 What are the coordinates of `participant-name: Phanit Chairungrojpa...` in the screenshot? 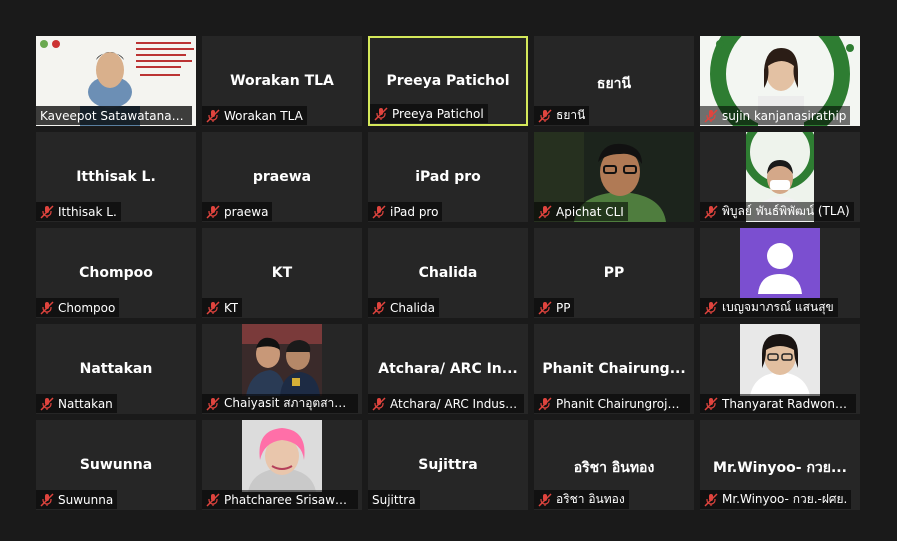 It's located at (621, 403).